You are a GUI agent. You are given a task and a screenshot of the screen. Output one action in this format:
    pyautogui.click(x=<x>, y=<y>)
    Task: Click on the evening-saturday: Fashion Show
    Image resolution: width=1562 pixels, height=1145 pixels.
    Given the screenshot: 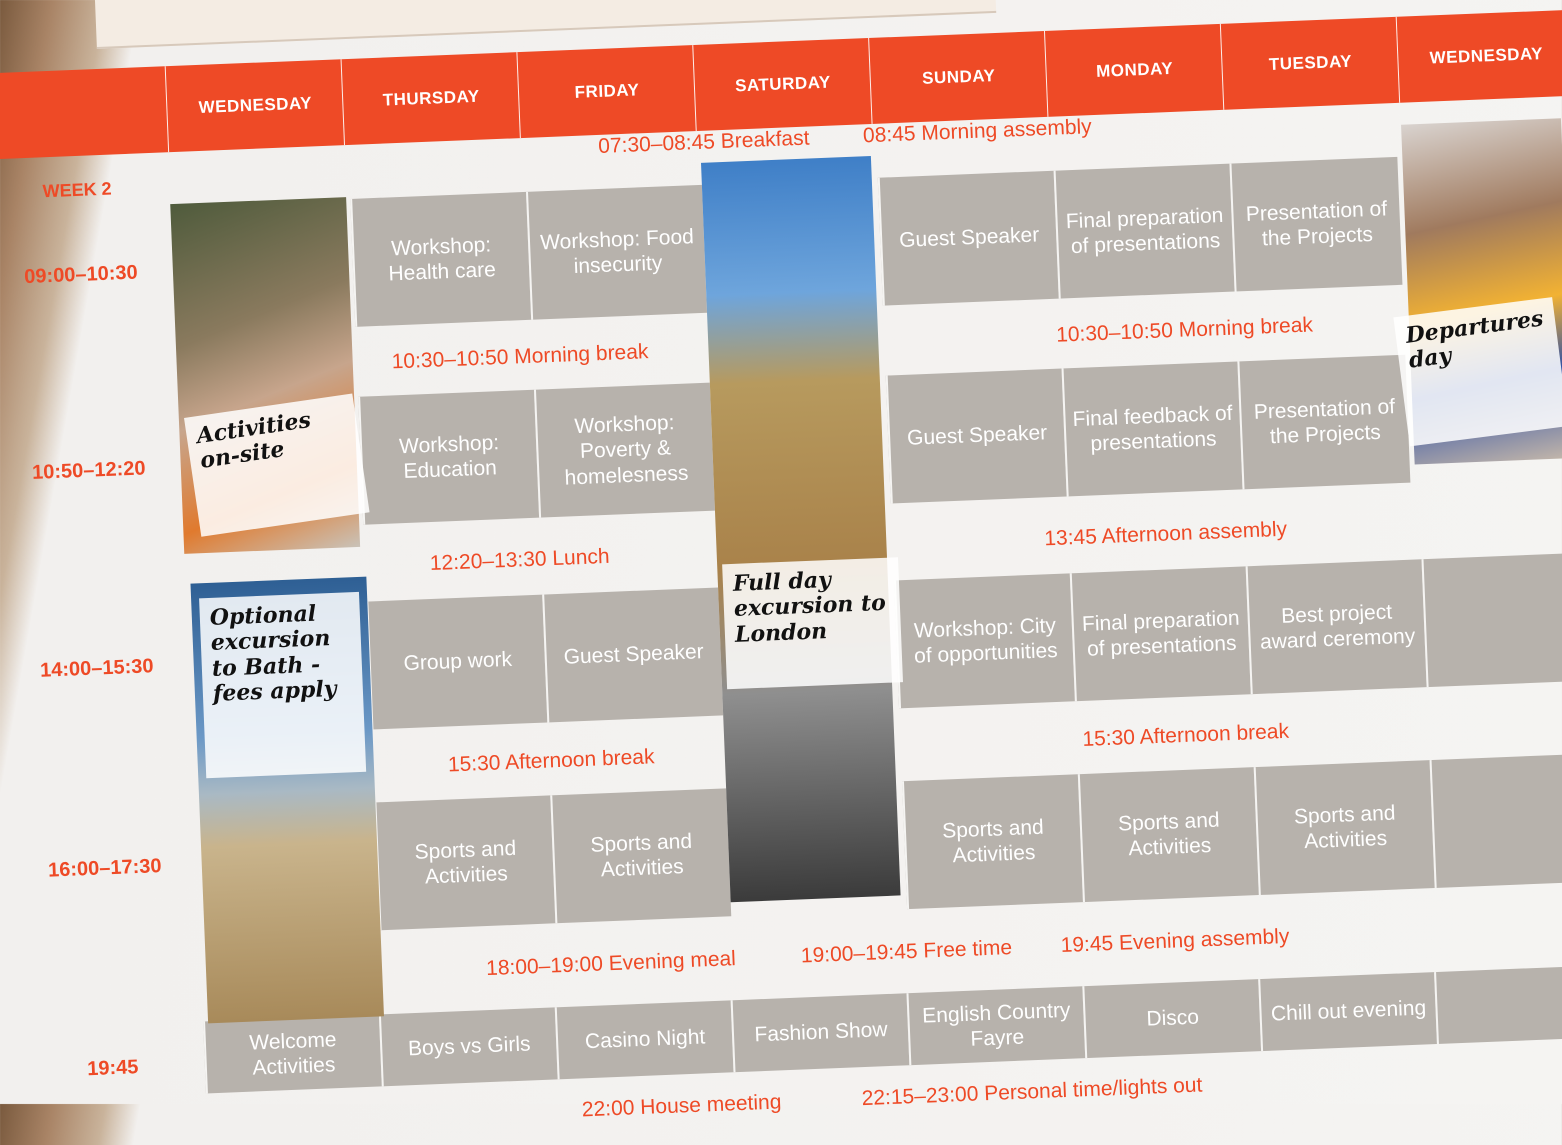 What is the action you would take?
    pyautogui.click(x=820, y=1033)
    